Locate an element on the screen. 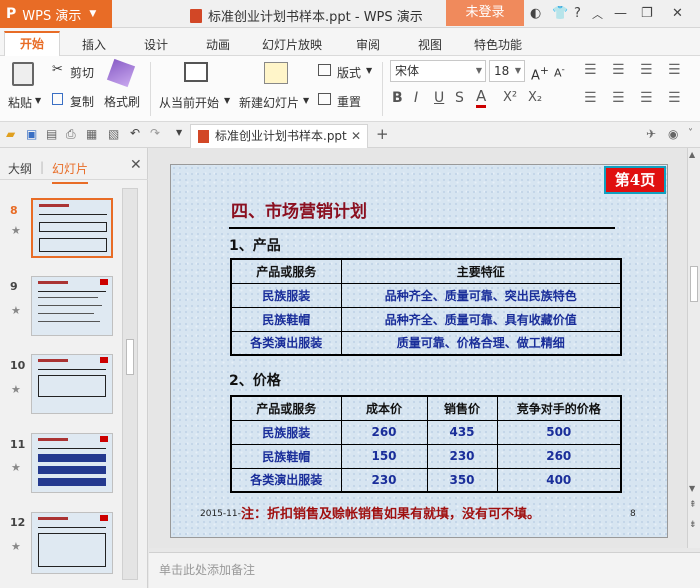  login-button: 未登录 is located at coordinates (485, 13).